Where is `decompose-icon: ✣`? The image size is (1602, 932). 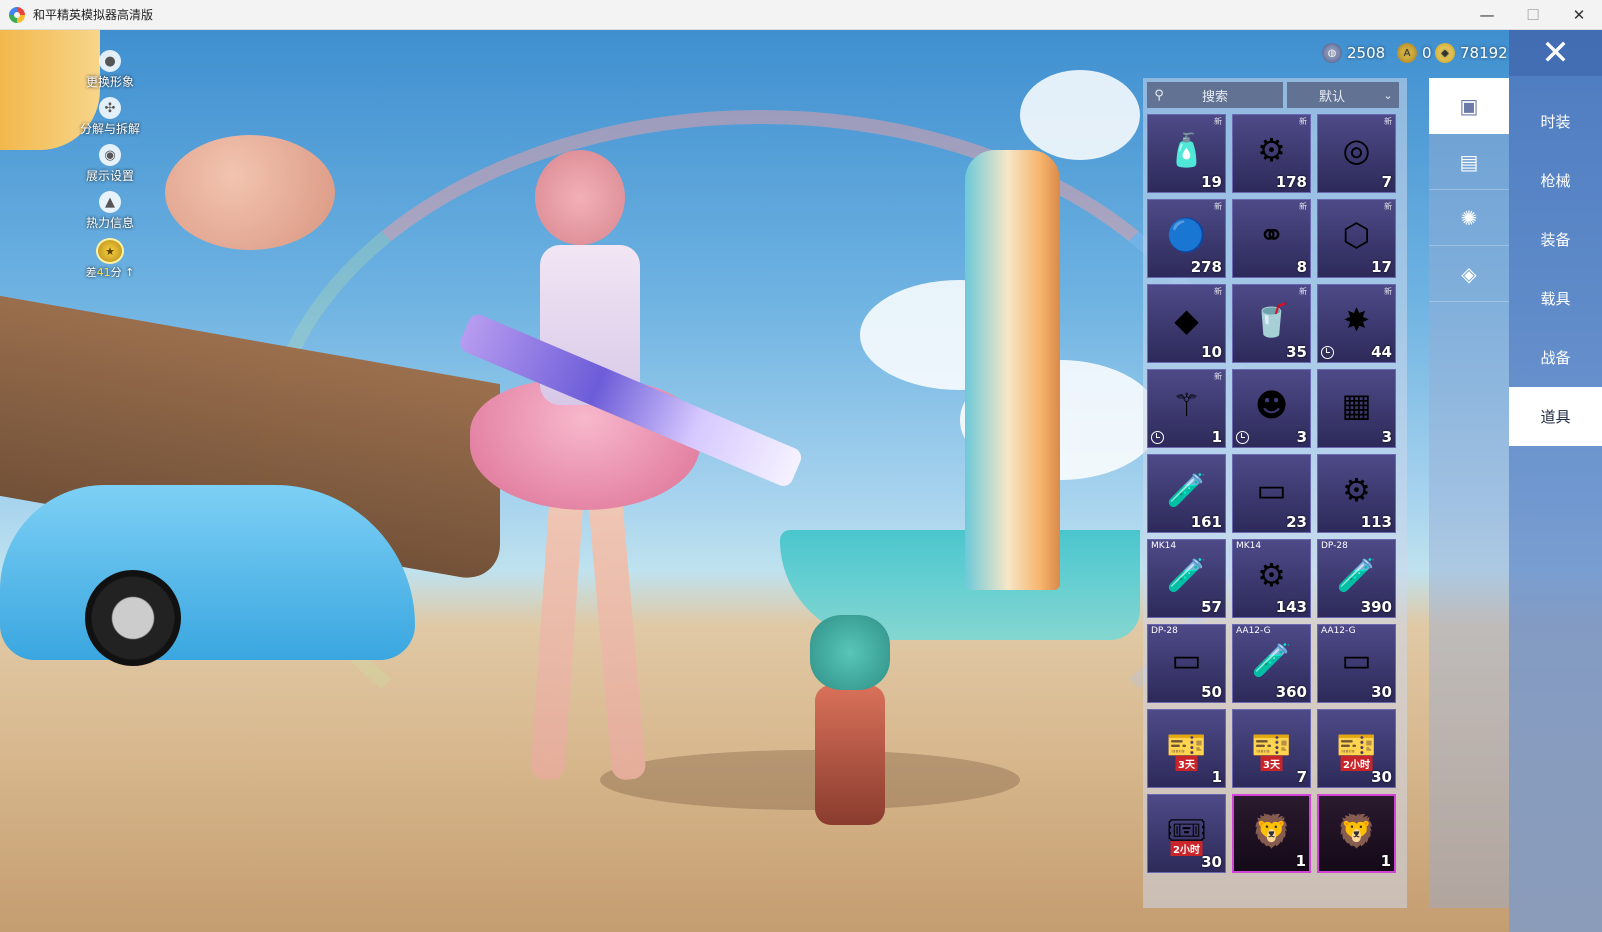
decompose-icon: ✣ is located at coordinates (110, 108).